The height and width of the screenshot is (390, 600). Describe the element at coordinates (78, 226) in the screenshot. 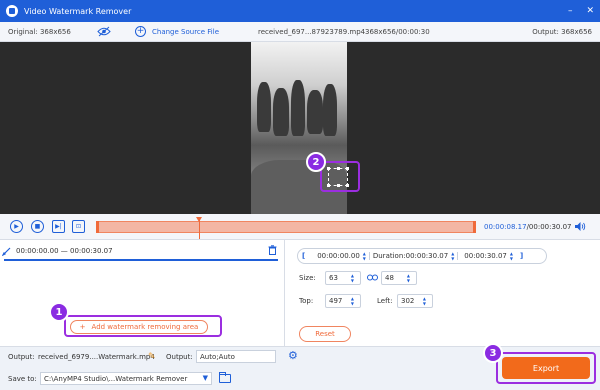

I see `loop-button: ⊡` at that location.